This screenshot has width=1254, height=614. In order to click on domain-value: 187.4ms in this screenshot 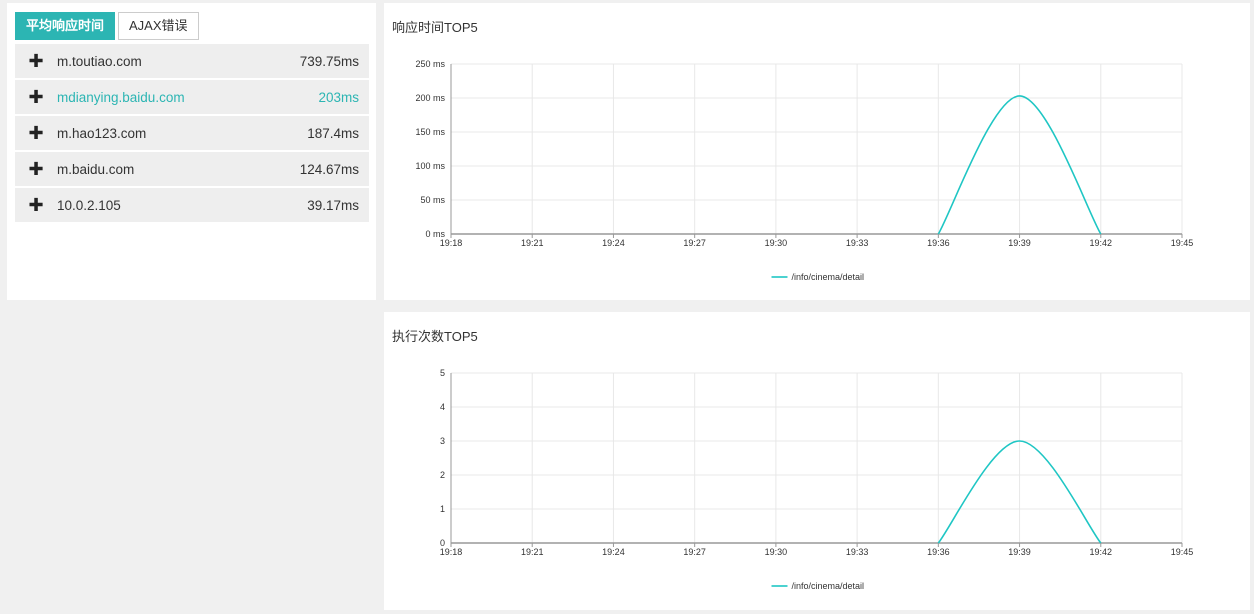, I will do `click(333, 133)`.